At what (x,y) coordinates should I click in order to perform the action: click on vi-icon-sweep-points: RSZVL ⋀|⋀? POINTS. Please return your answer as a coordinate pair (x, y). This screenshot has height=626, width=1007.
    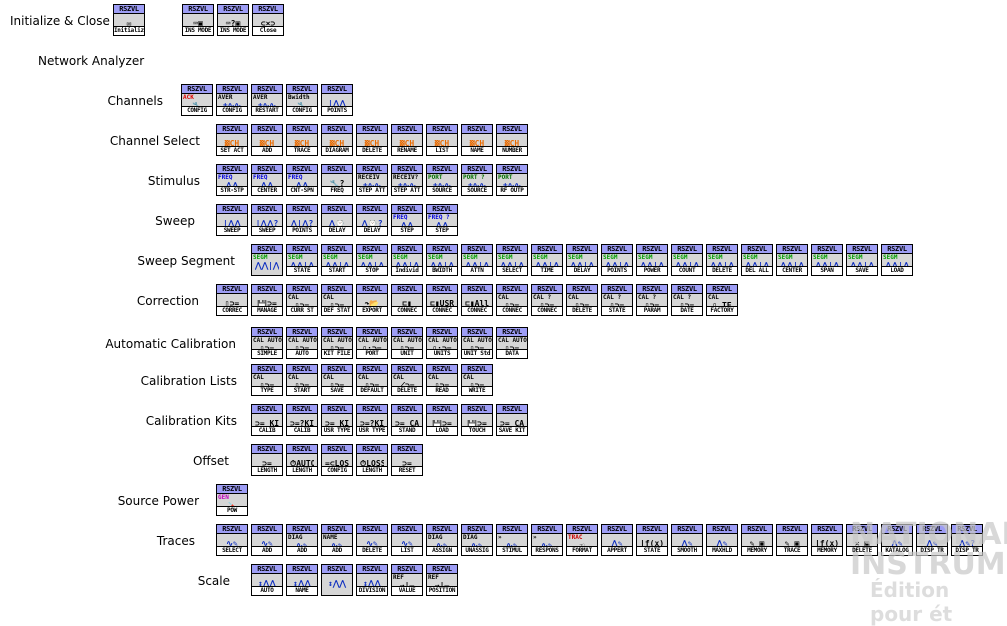
    Looking at the image, I should click on (302, 220).